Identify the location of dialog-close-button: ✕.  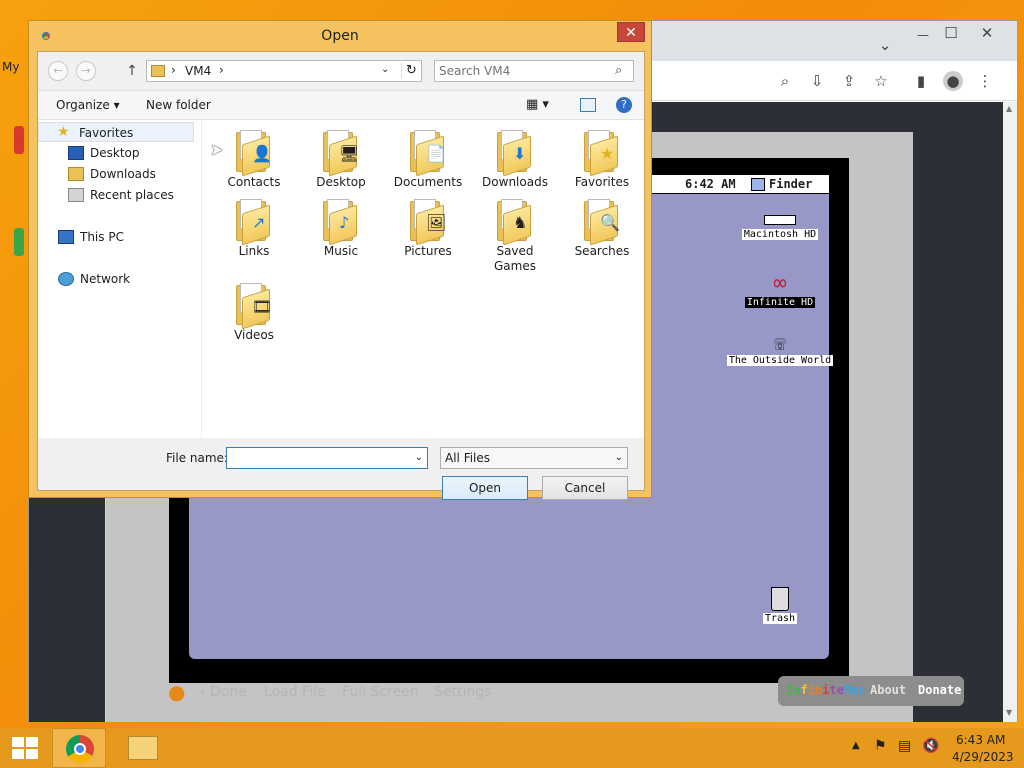
(631, 32).